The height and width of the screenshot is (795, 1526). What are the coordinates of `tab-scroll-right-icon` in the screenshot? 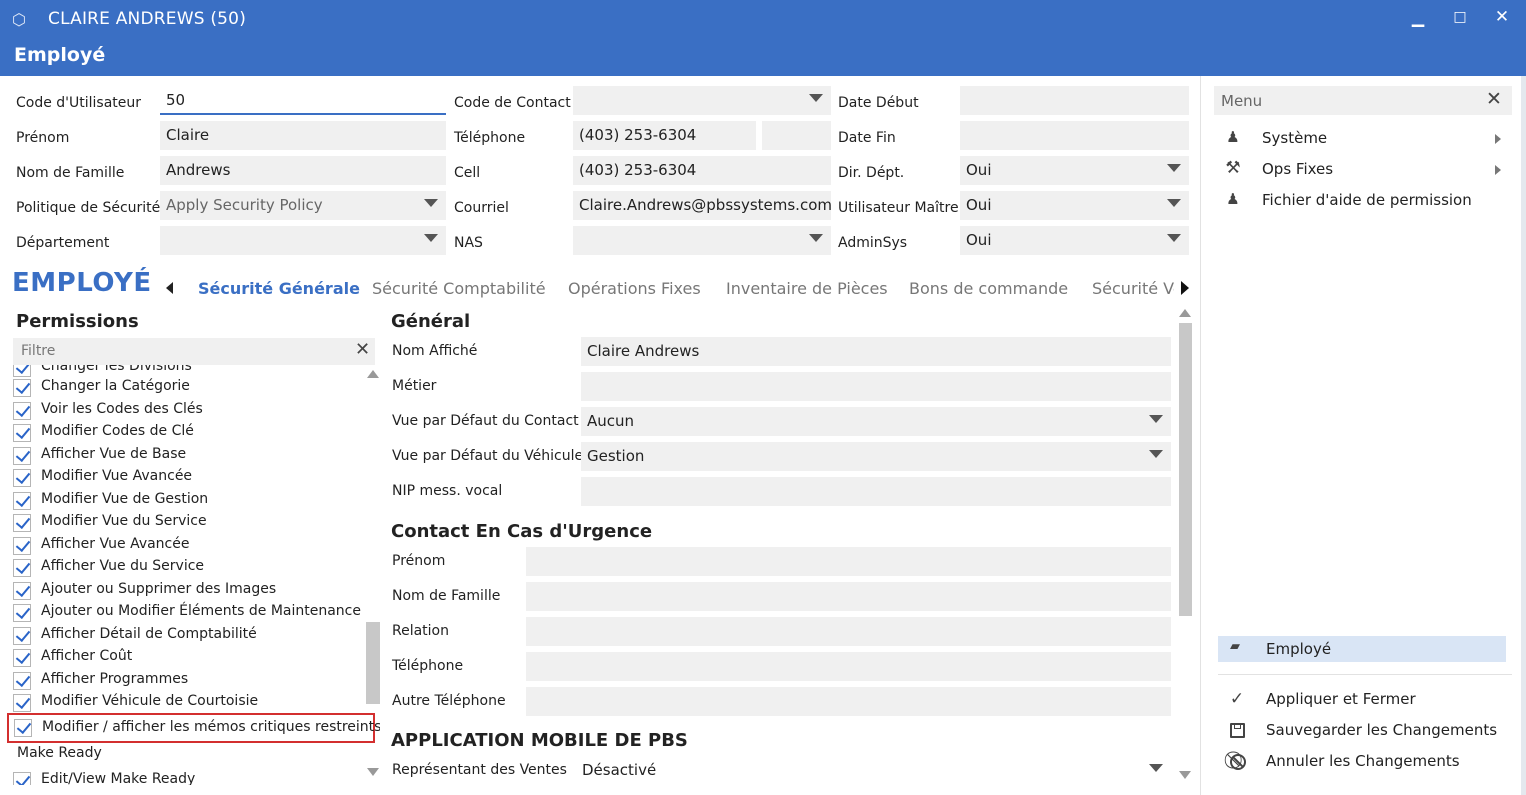 It's located at (1185, 288).